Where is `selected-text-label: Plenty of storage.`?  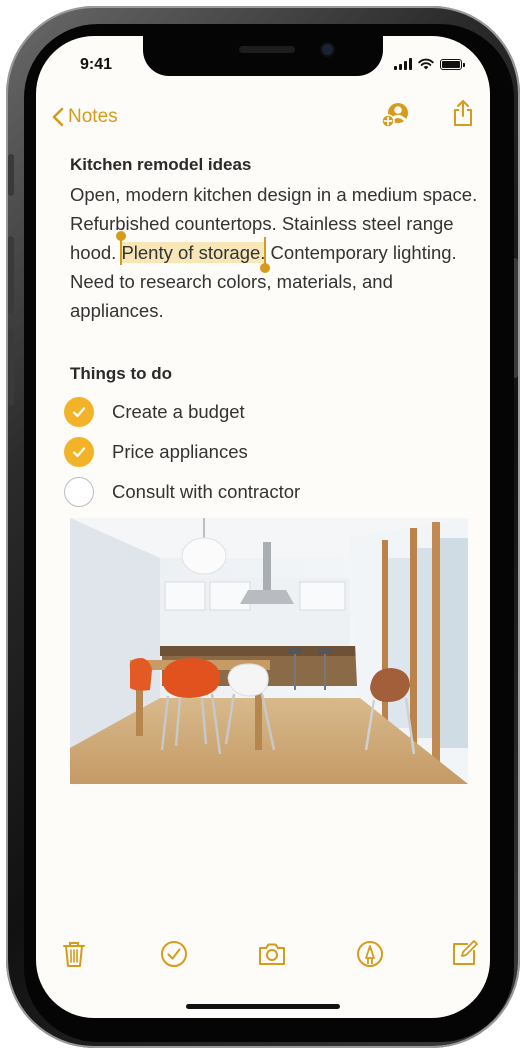
selected-text-label: Plenty of storage. is located at coordinates (193, 252).